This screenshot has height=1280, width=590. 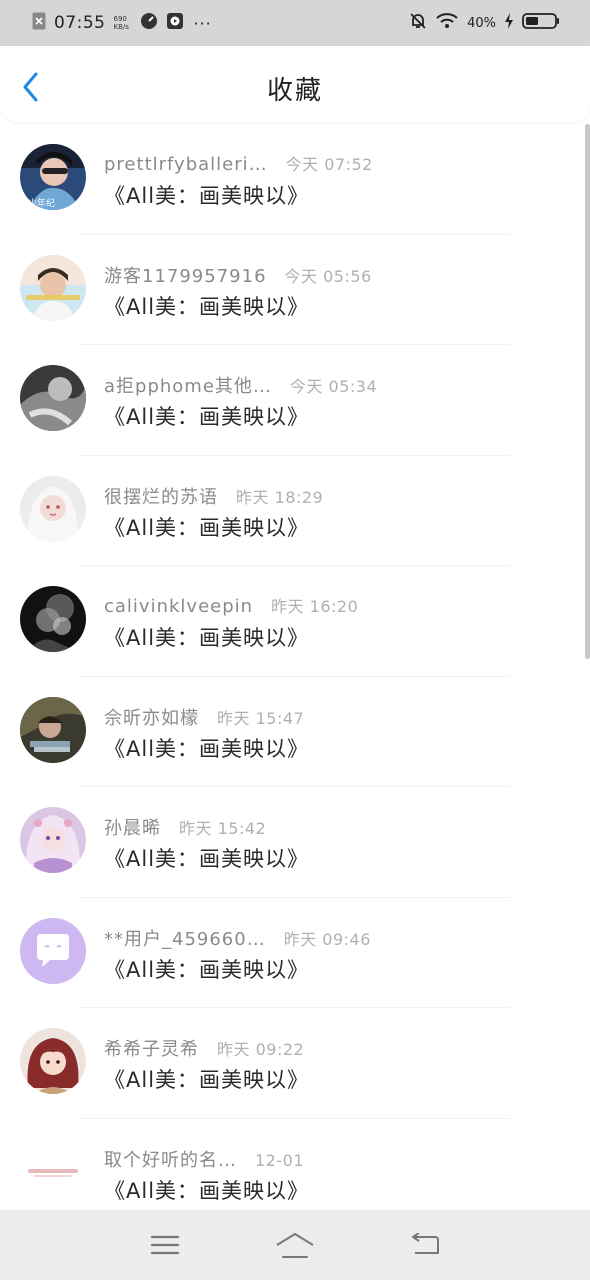 I want to click on home-button, so click(x=295, y=1245).